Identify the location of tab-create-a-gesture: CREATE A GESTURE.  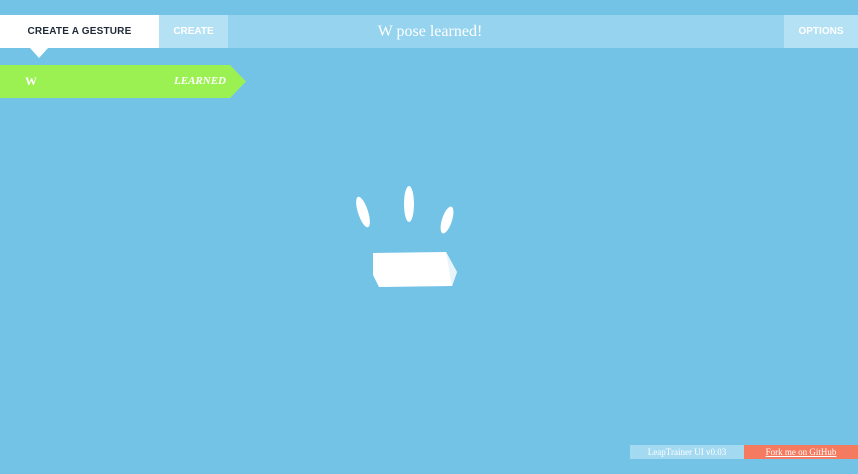
(79, 36).